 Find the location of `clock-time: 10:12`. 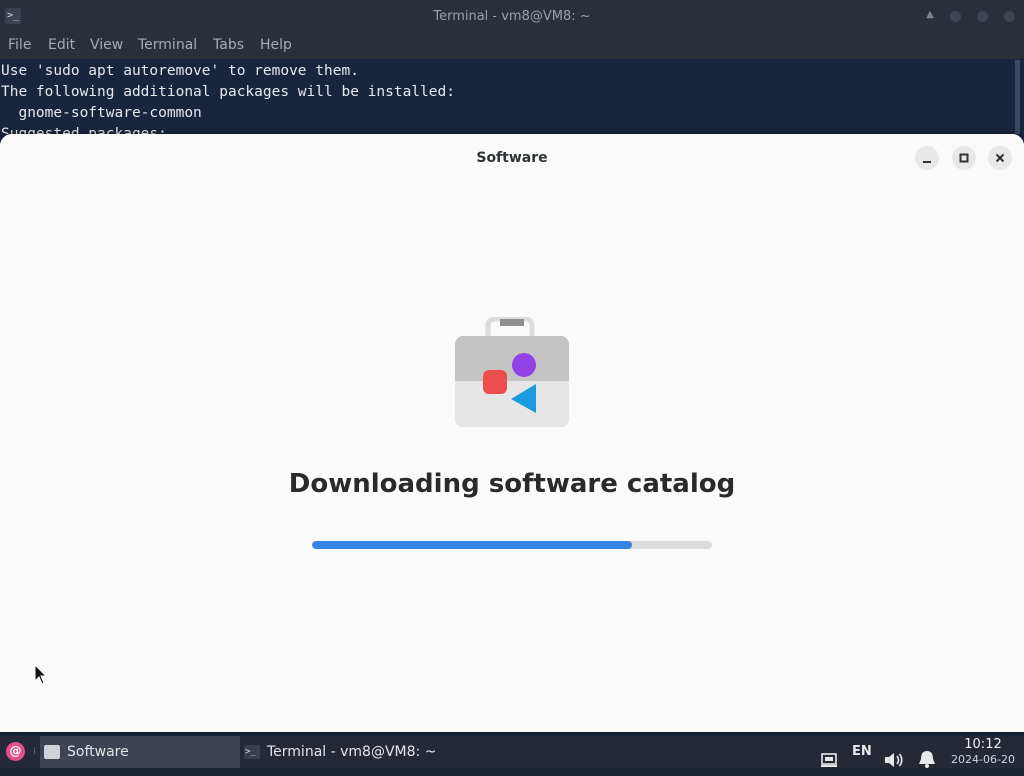

clock-time: 10:12 is located at coordinates (983, 744).